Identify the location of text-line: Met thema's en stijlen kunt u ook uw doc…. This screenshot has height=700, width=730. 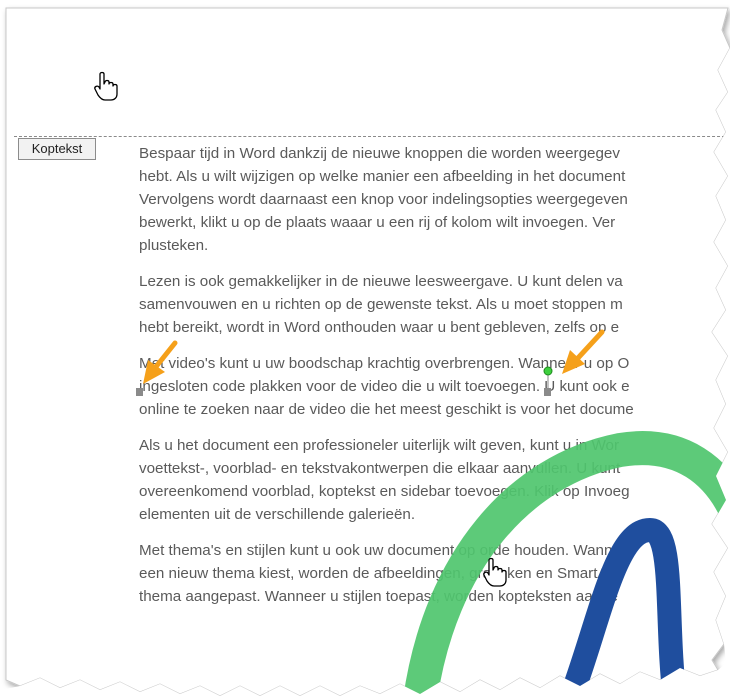
(380, 550).